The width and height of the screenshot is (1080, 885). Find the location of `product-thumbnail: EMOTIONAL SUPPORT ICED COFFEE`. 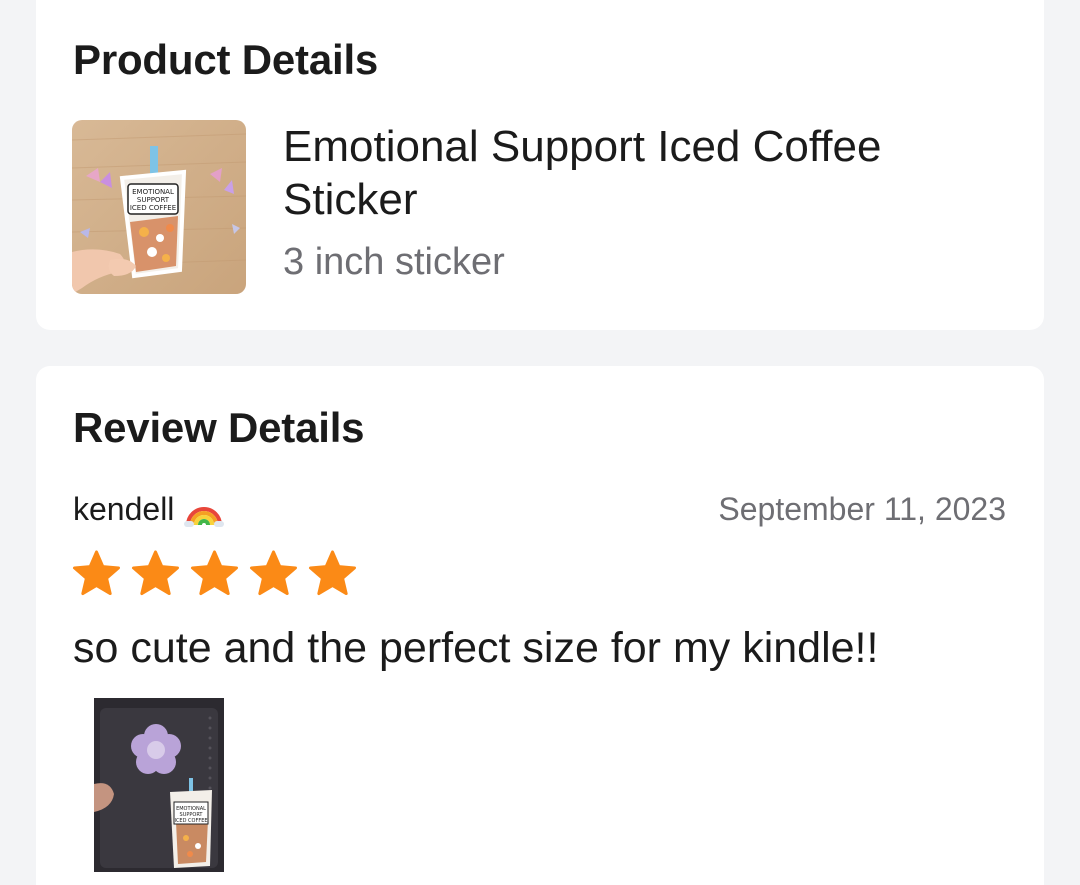

product-thumbnail: EMOTIONAL SUPPORT ICED COFFEE is located at coordinates (159, 207).